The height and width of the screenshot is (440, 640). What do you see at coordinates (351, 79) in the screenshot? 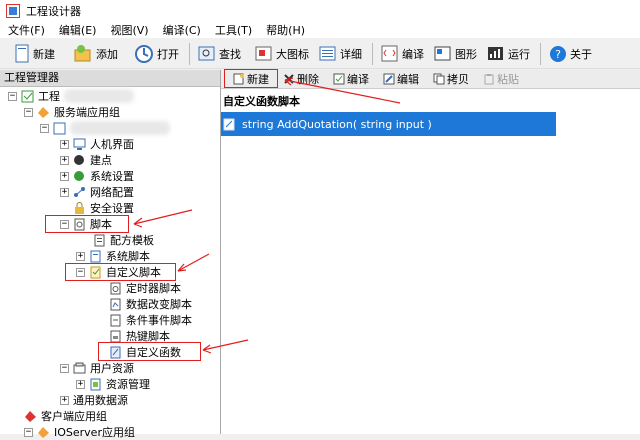
I see `compile-script-button: 编译` at bounding box center [351, 79].